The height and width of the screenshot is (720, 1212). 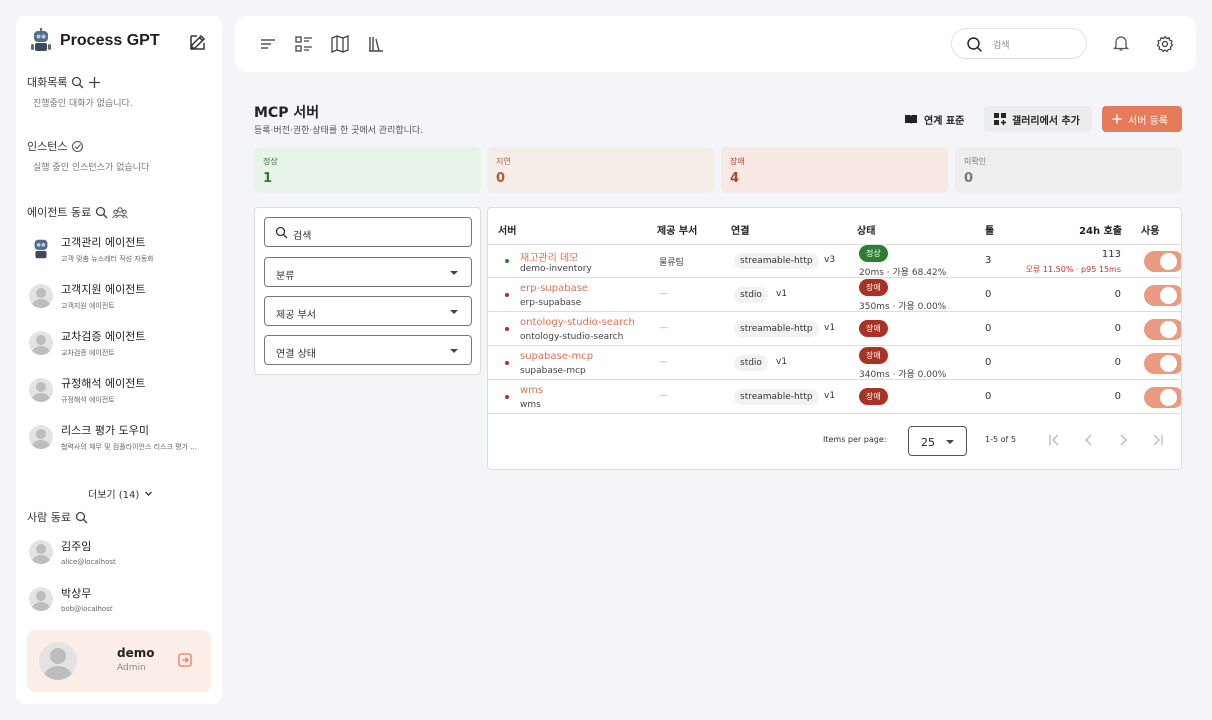 What do you see at coordinates (551, 303) in the screenshot?
I see `server-id: erp-supabase` at bounding box center [551, 303].